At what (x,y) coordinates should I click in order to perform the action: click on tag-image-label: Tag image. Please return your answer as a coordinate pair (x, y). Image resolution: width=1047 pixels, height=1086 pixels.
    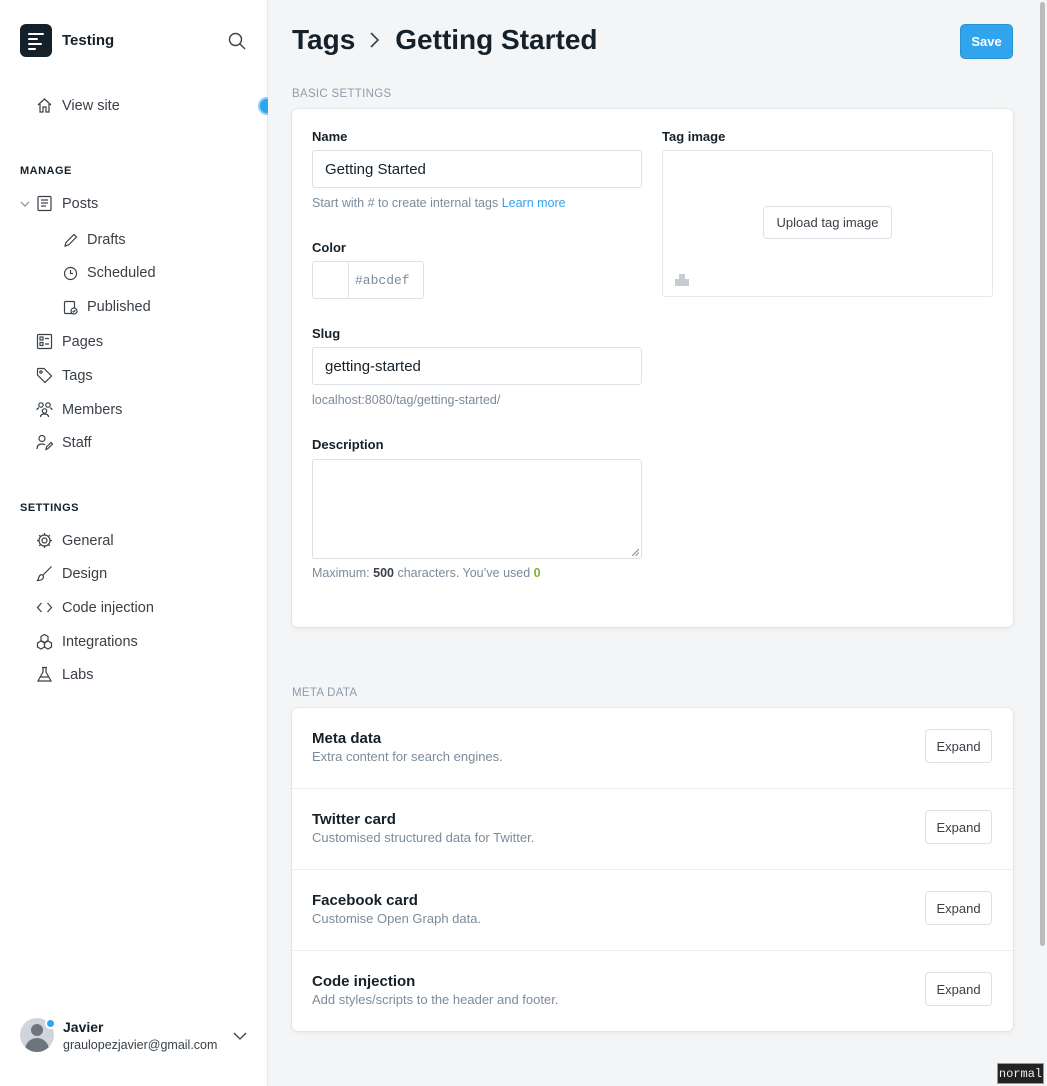
    Looking at the image, I should click on (694, 136).